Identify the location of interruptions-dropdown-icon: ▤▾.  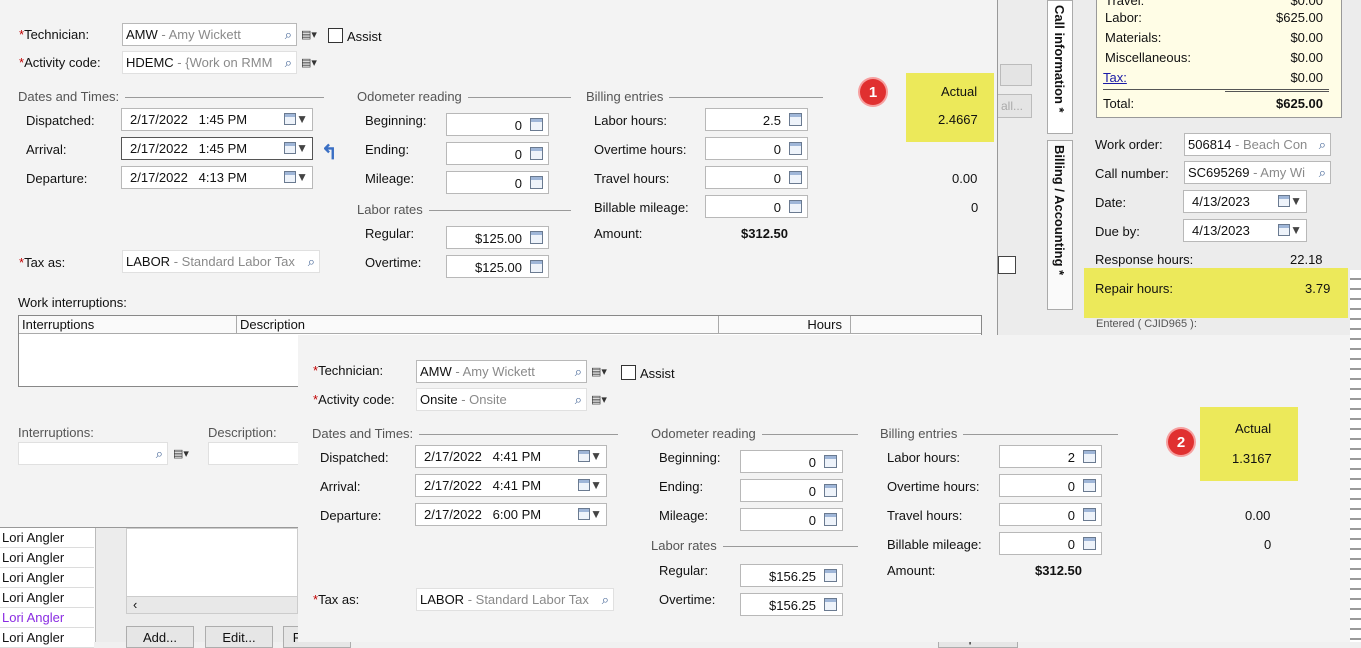
(181, 453).